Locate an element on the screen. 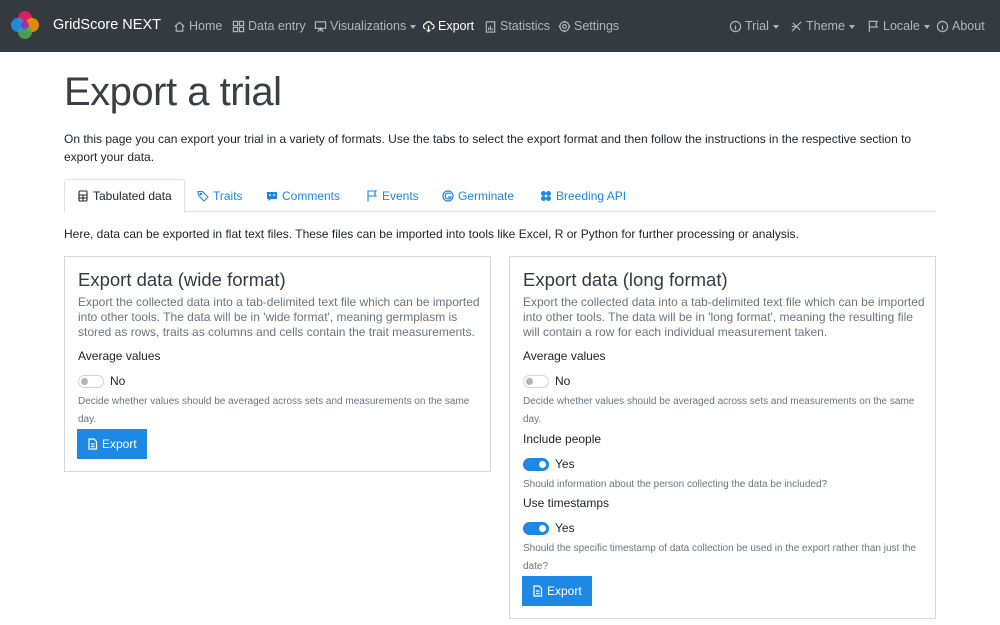 This screenshot has width=1000, height=625. nav-settings-label: Settings is located at coordinates (597, 26).